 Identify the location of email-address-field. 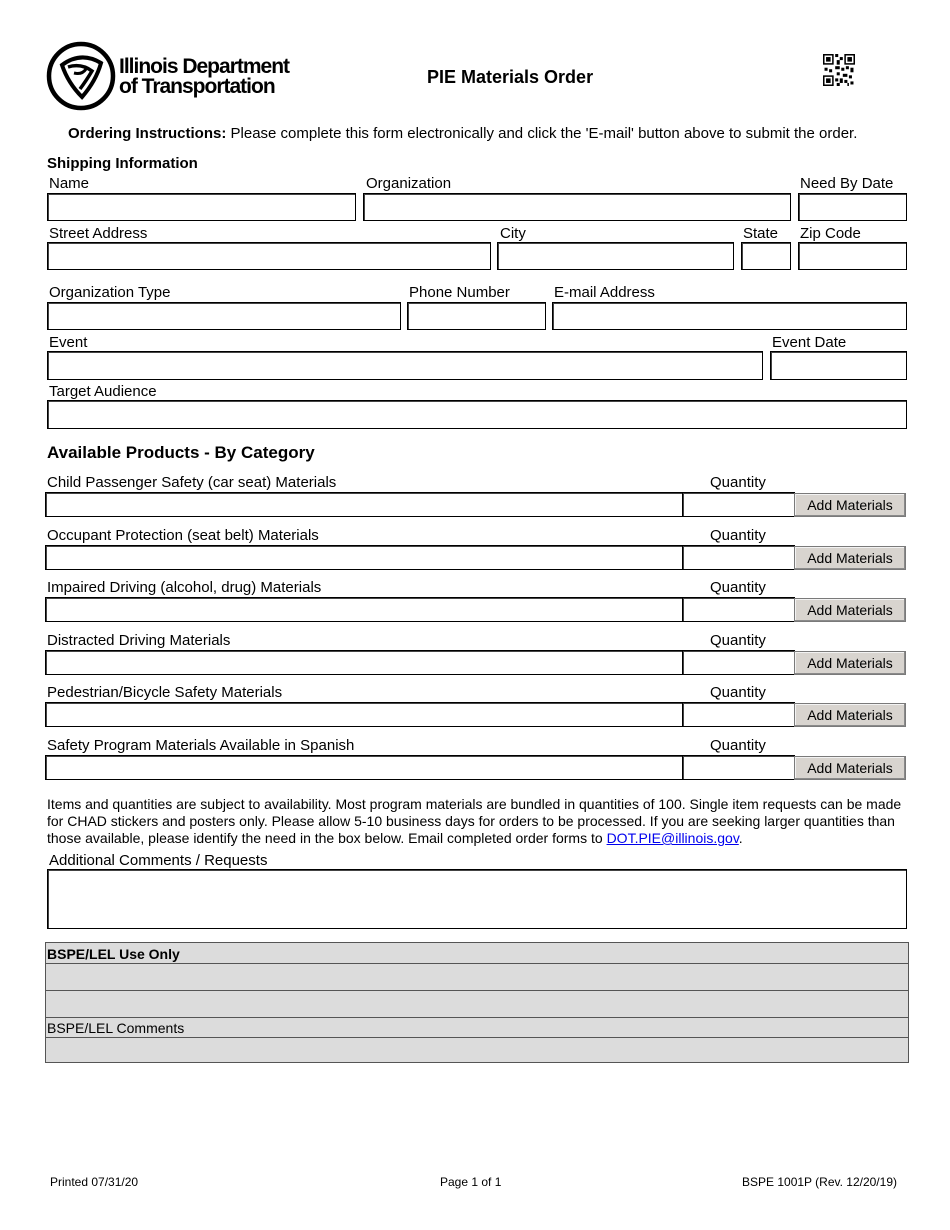
(729, 316).